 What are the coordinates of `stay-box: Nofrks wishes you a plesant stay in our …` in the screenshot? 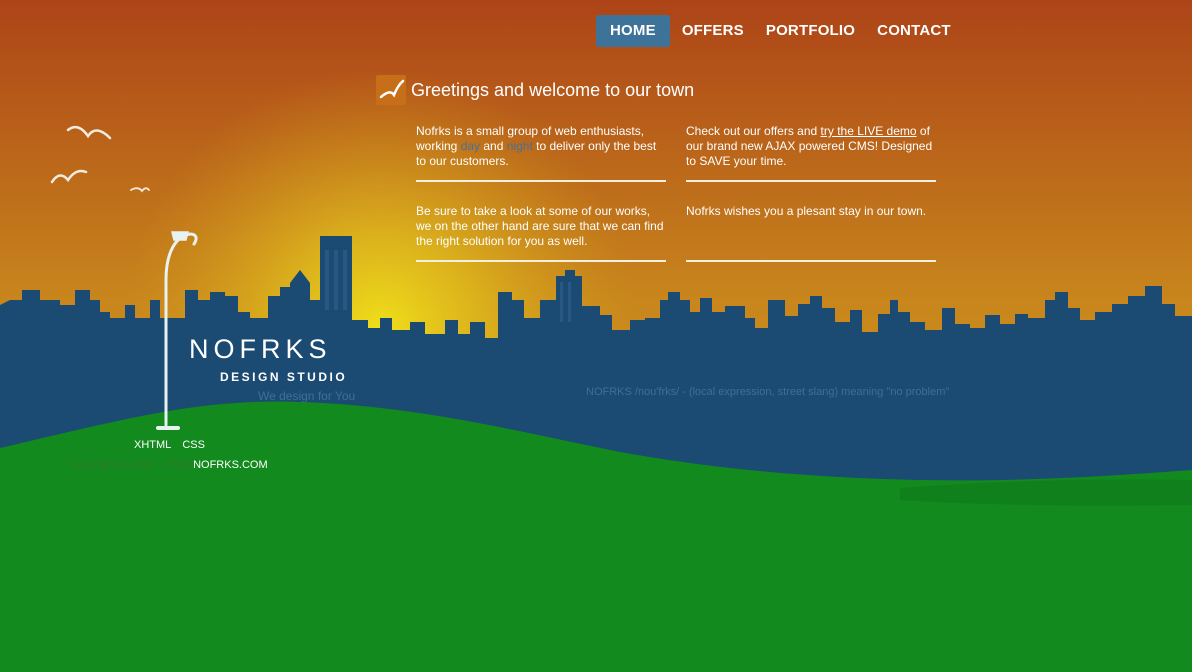 It's located at (811, 233).